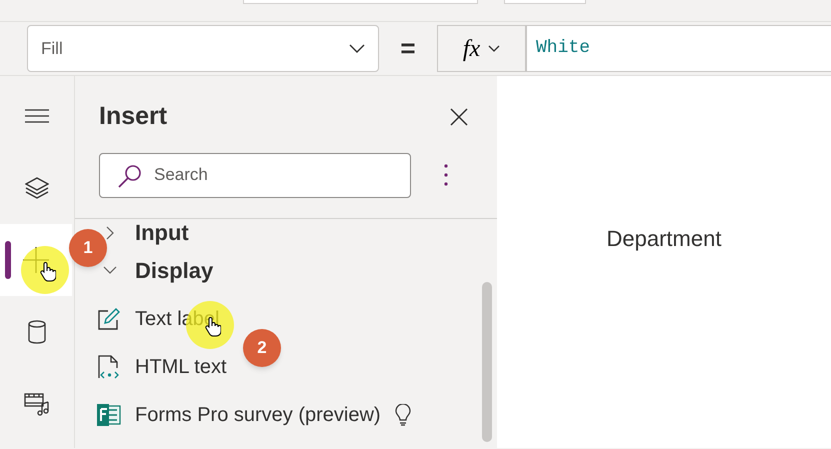 This screenshot has width=831, height=449. I want to click on formula-field: White, so click(678, 48).